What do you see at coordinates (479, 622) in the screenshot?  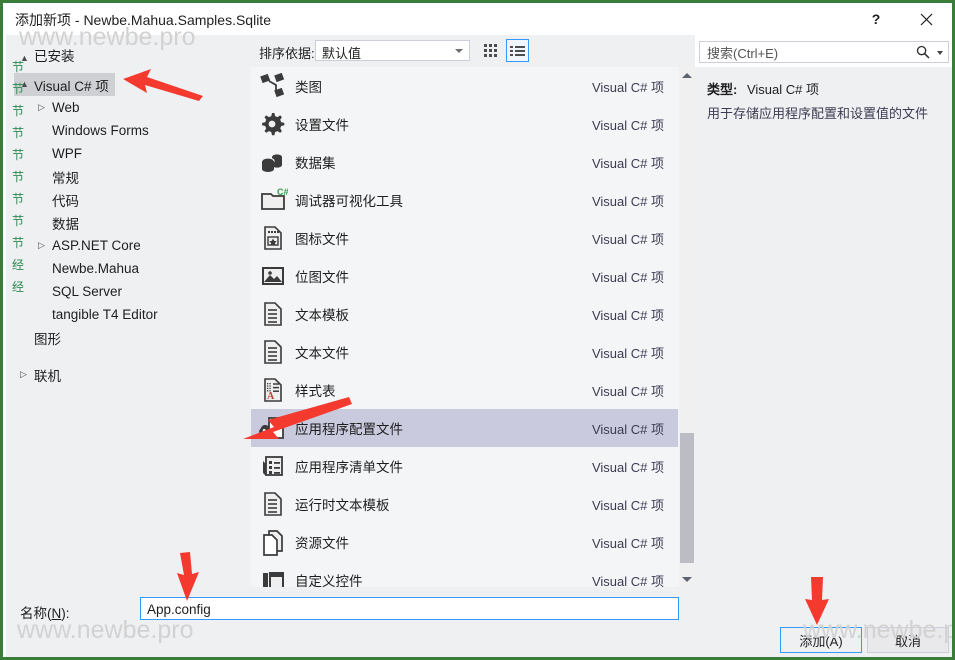 I see `dialog-footer: 名称(N): 添加(A) 取消` at bounding box center [479, 622].